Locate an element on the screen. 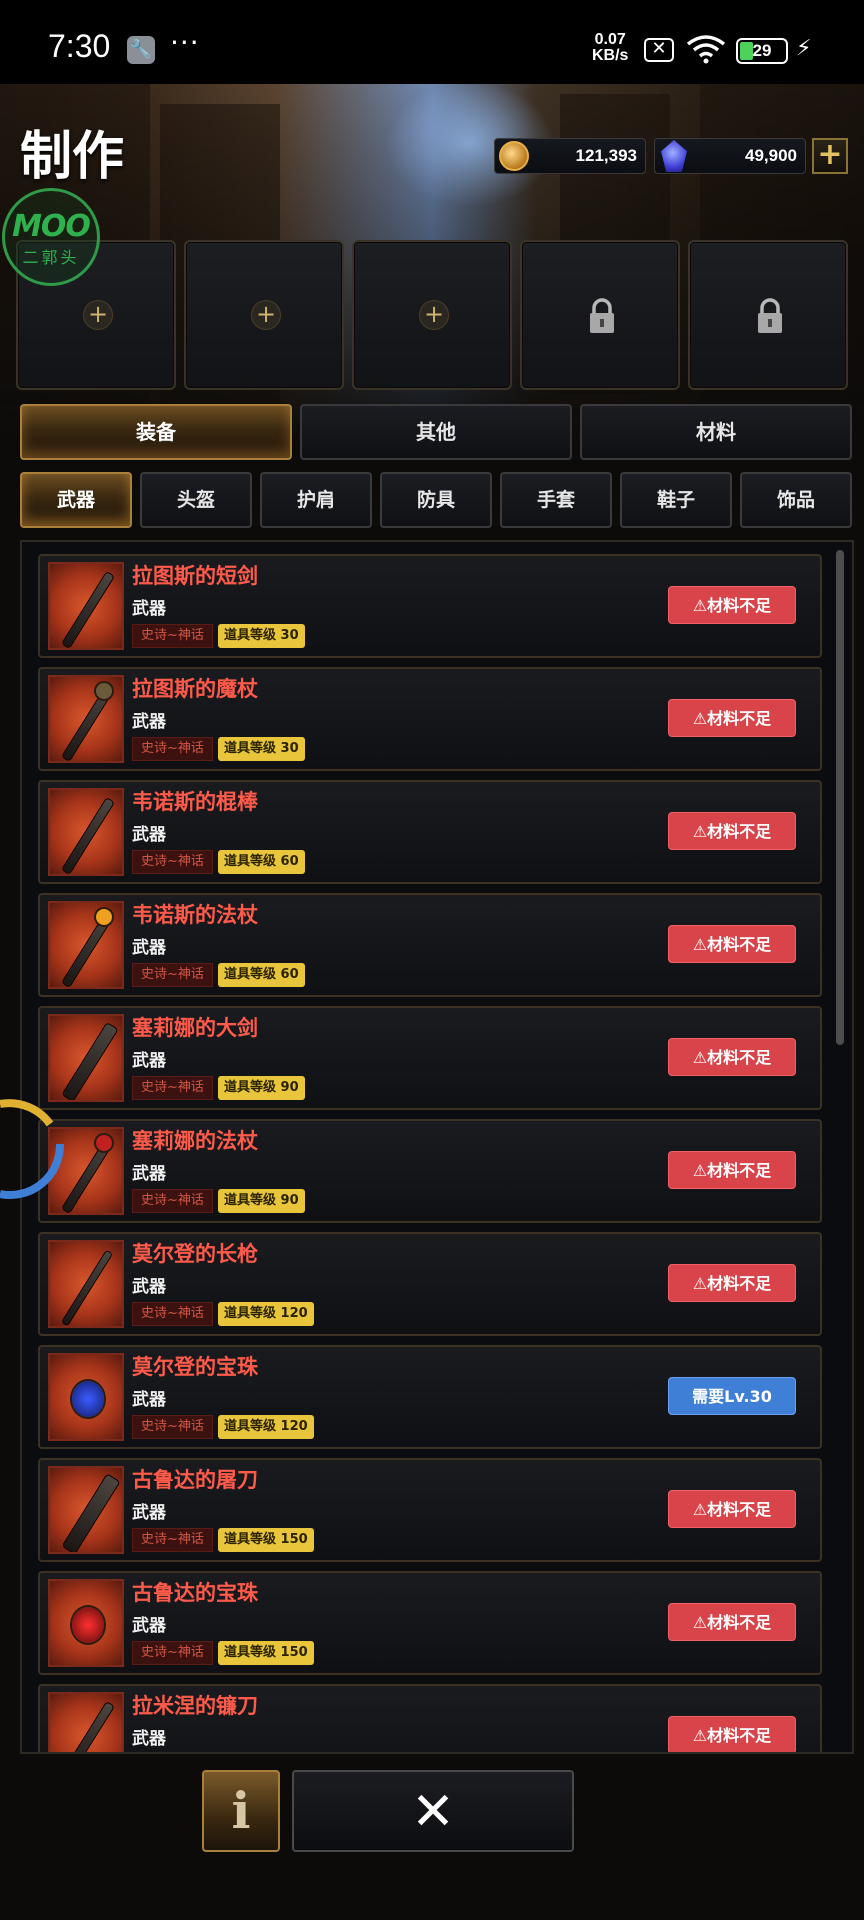 This screenshot has width=864, height=1920. close-button: ✕ is located at coordinates (433, 1811).